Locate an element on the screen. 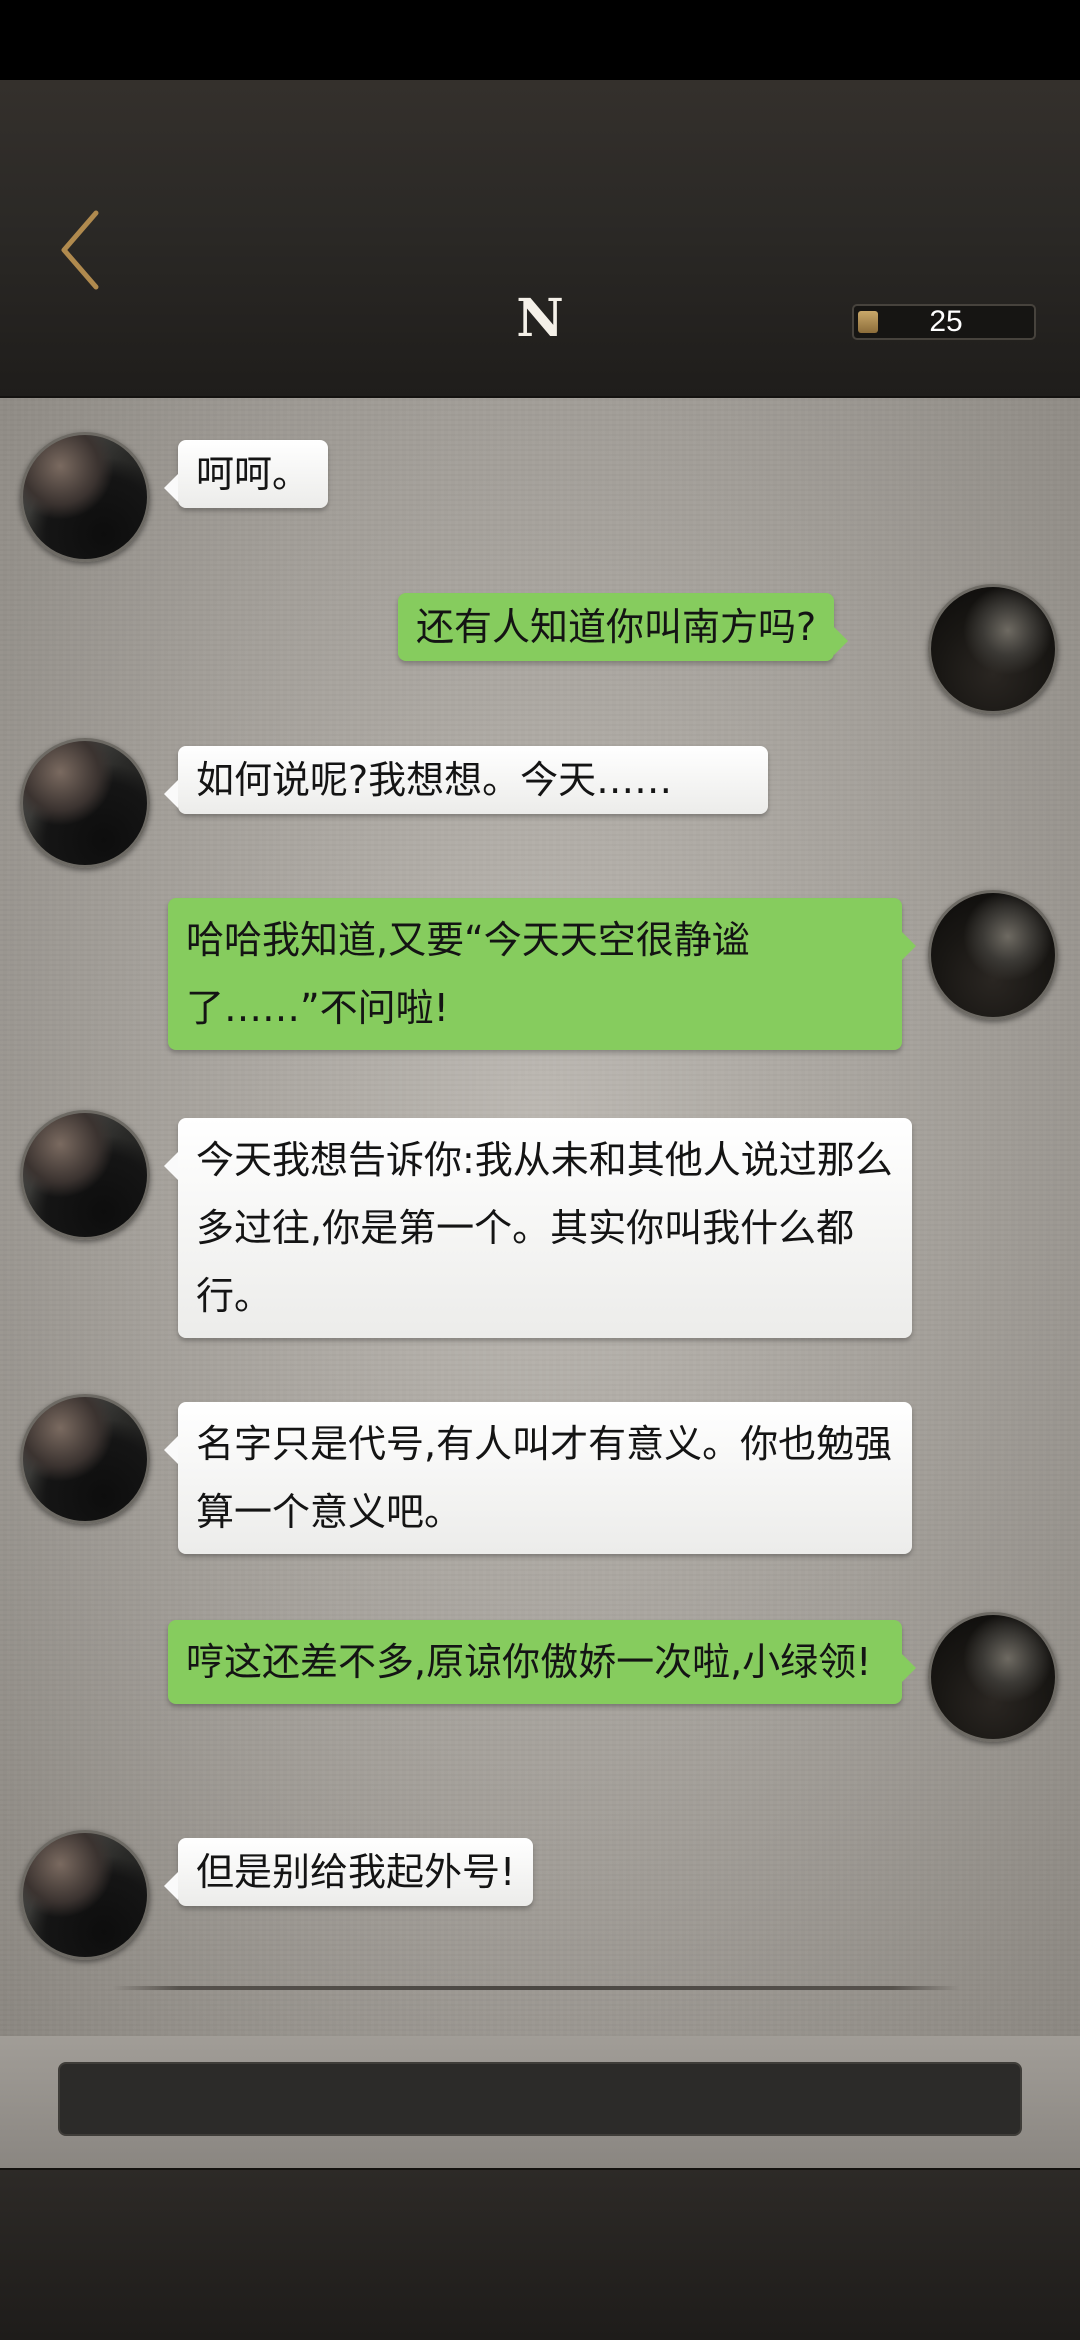 The height and width of the screenshot is (2340, 1080). message-text: 呵呵。 is located at coordinates (253, 474).